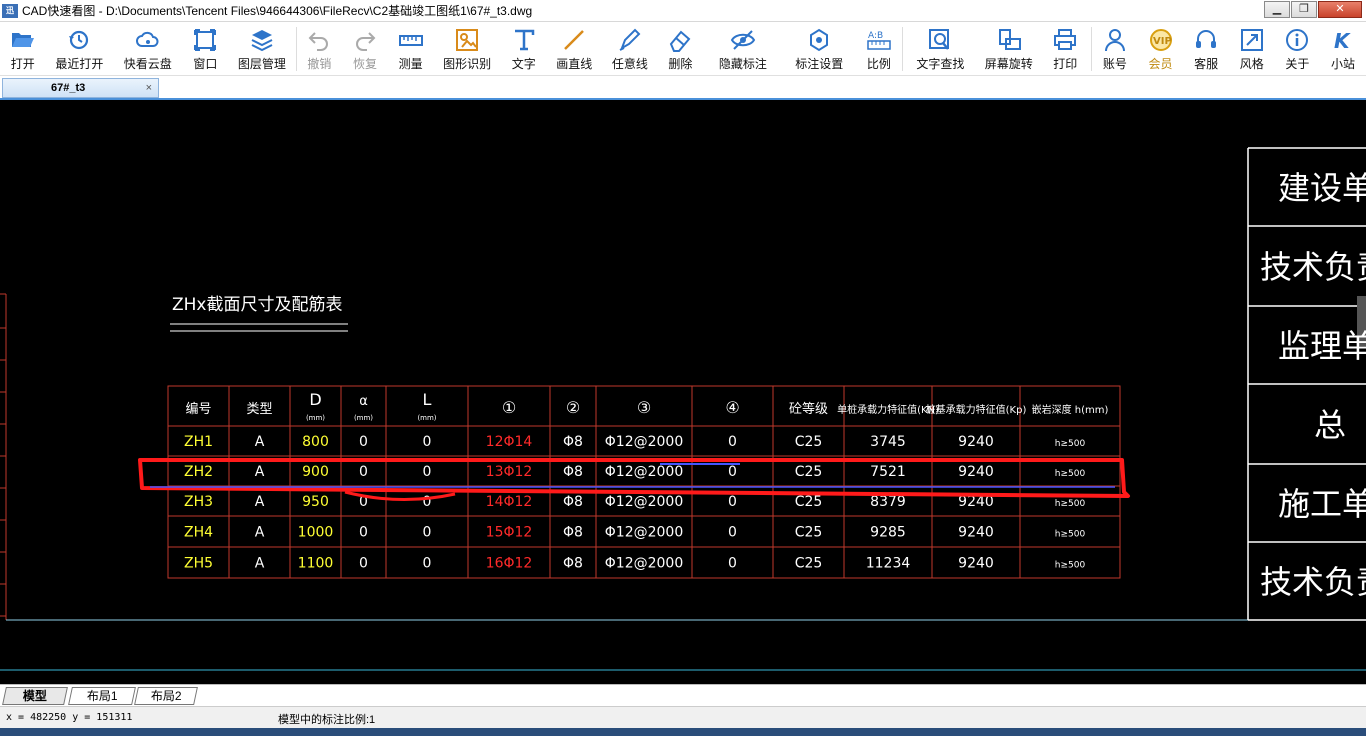  I want to click on document-tab-strip: 67#_t3 ×, so click(683, 88).